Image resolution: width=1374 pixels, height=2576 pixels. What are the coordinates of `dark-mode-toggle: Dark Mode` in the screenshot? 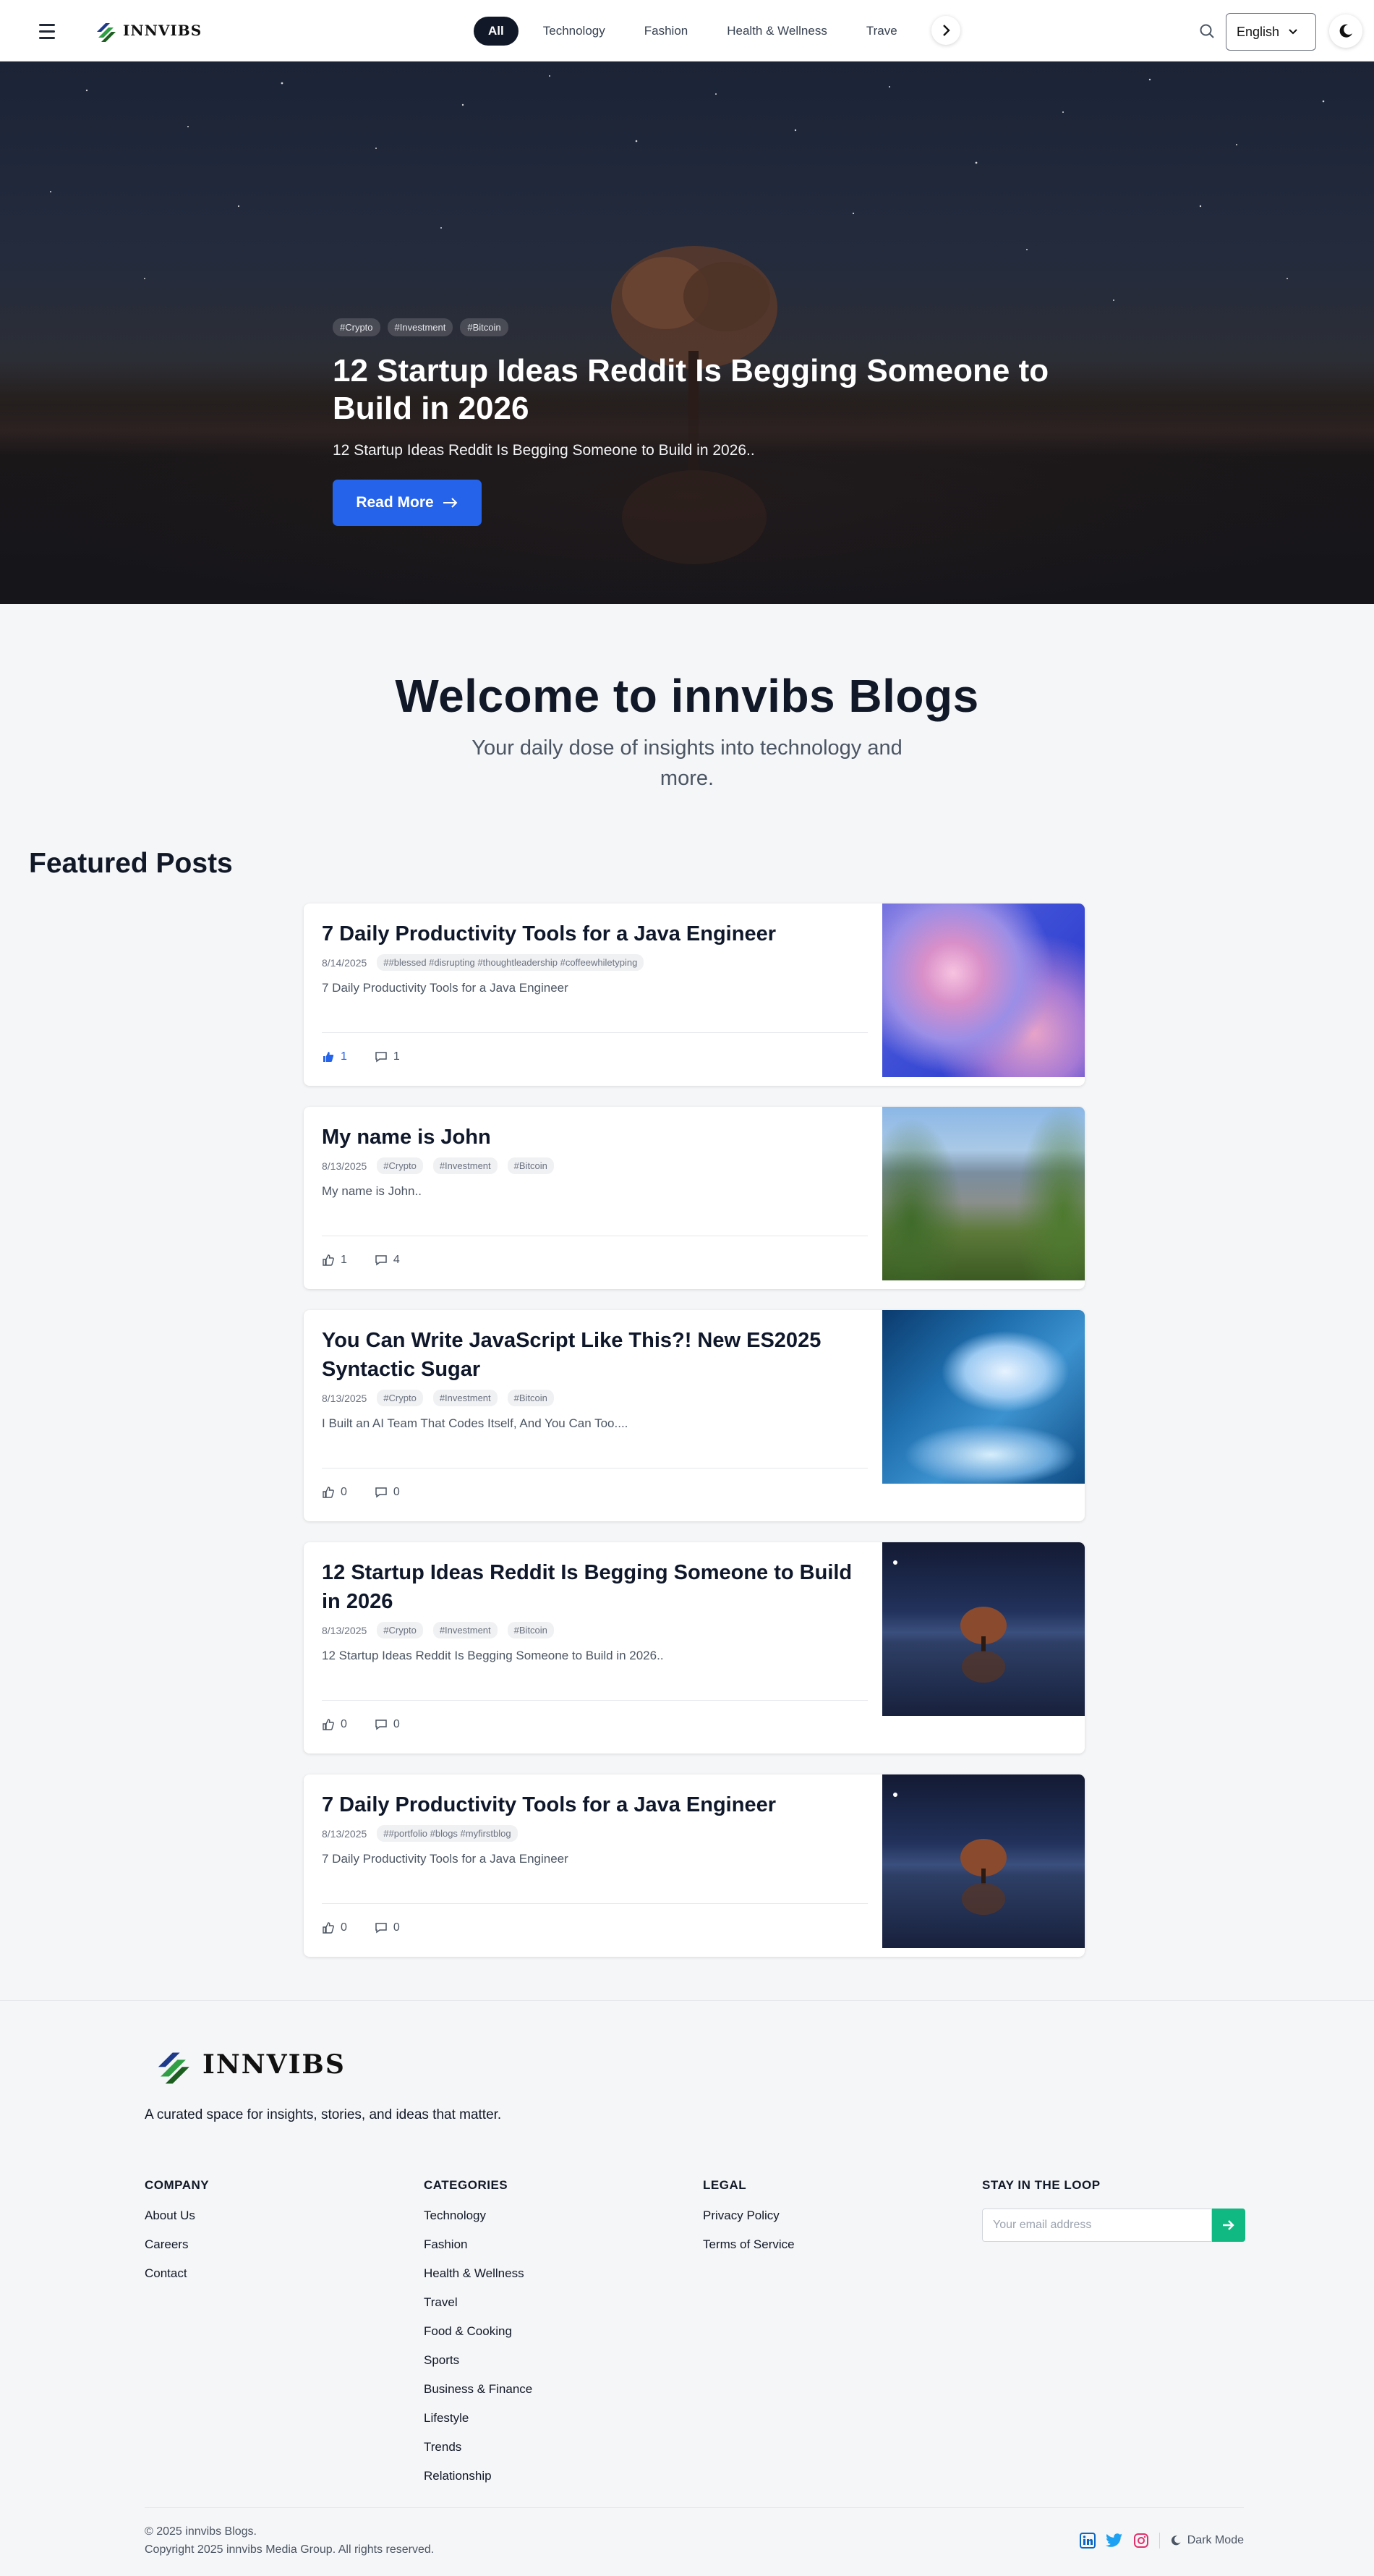 It's located at (1207, 2540).